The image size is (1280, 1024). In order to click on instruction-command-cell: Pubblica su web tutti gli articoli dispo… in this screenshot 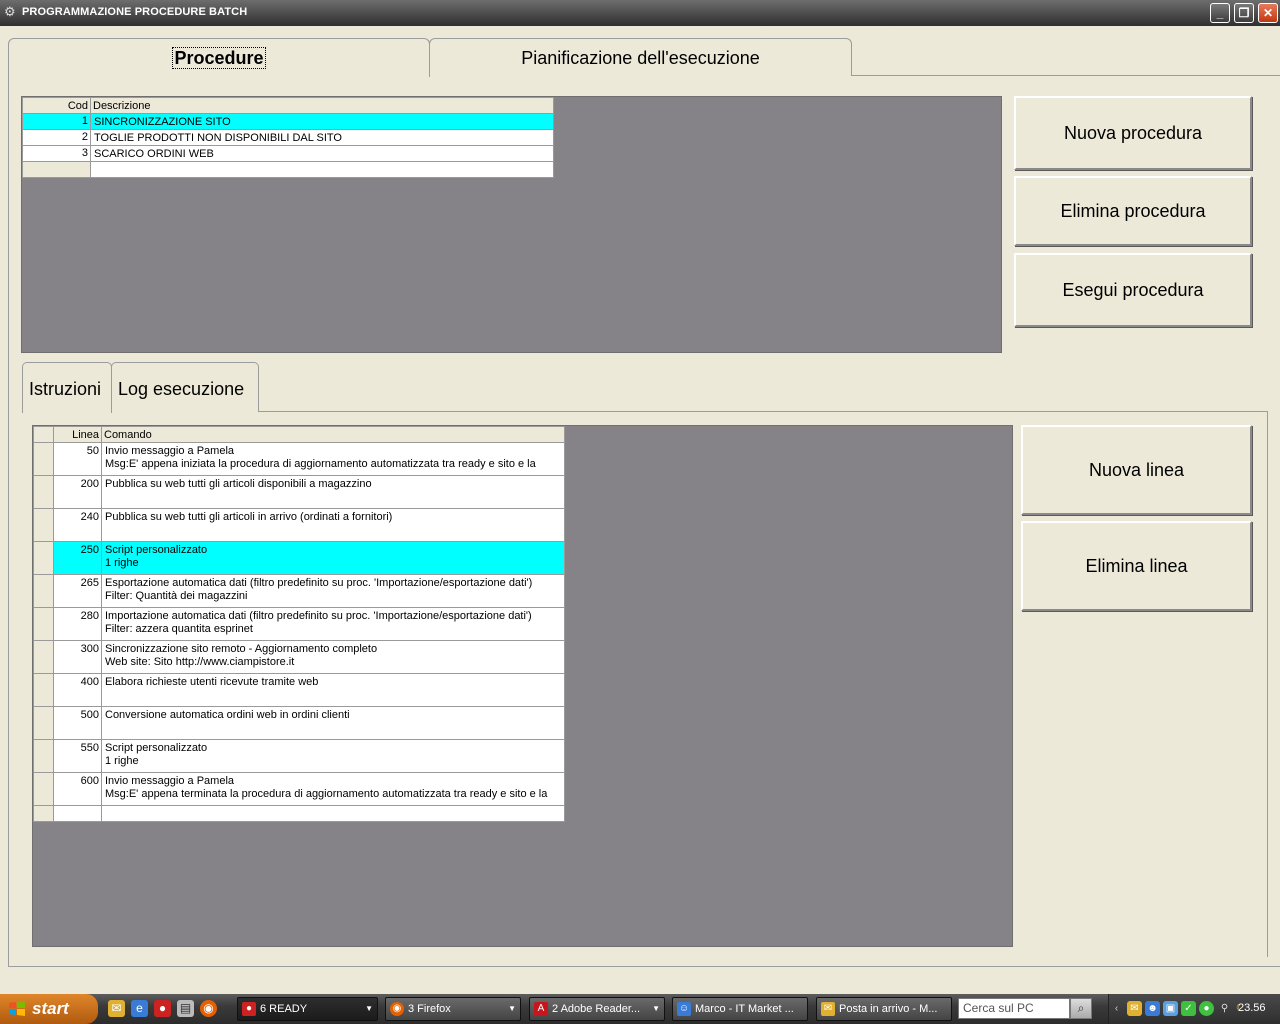, I will do `click(333, 492)`.